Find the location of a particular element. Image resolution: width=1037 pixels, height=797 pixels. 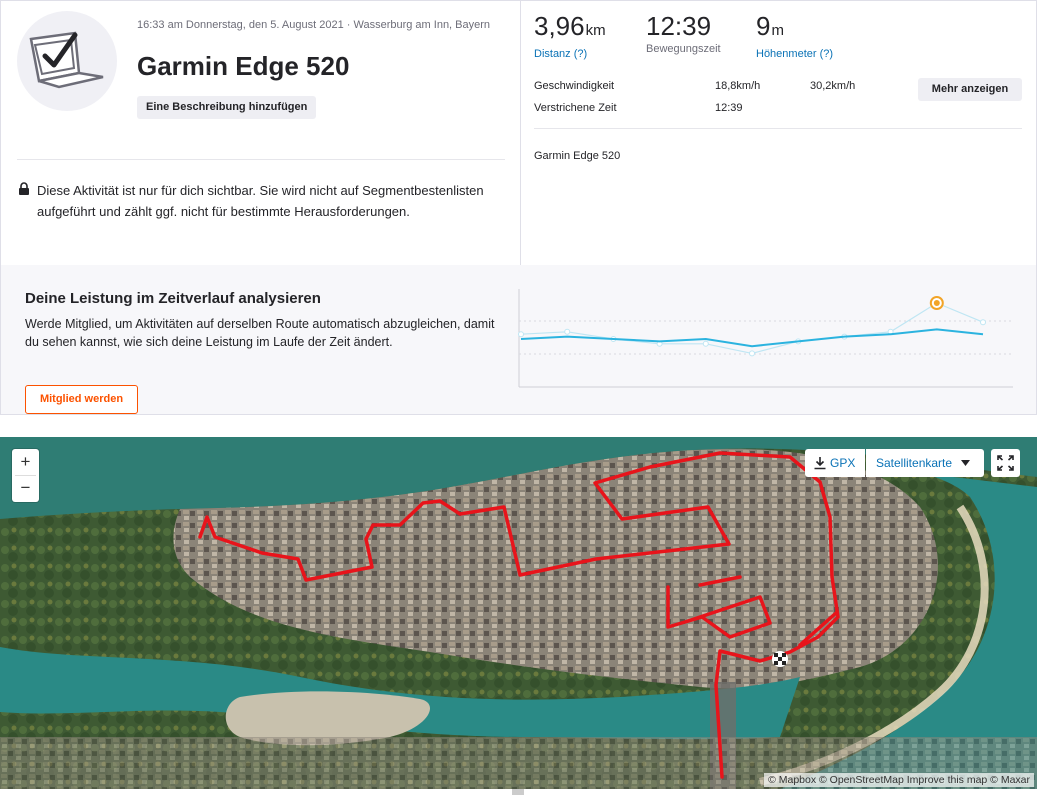

stat-distance: 3,96km Distanz (?) is located at coordinates (570, 34).